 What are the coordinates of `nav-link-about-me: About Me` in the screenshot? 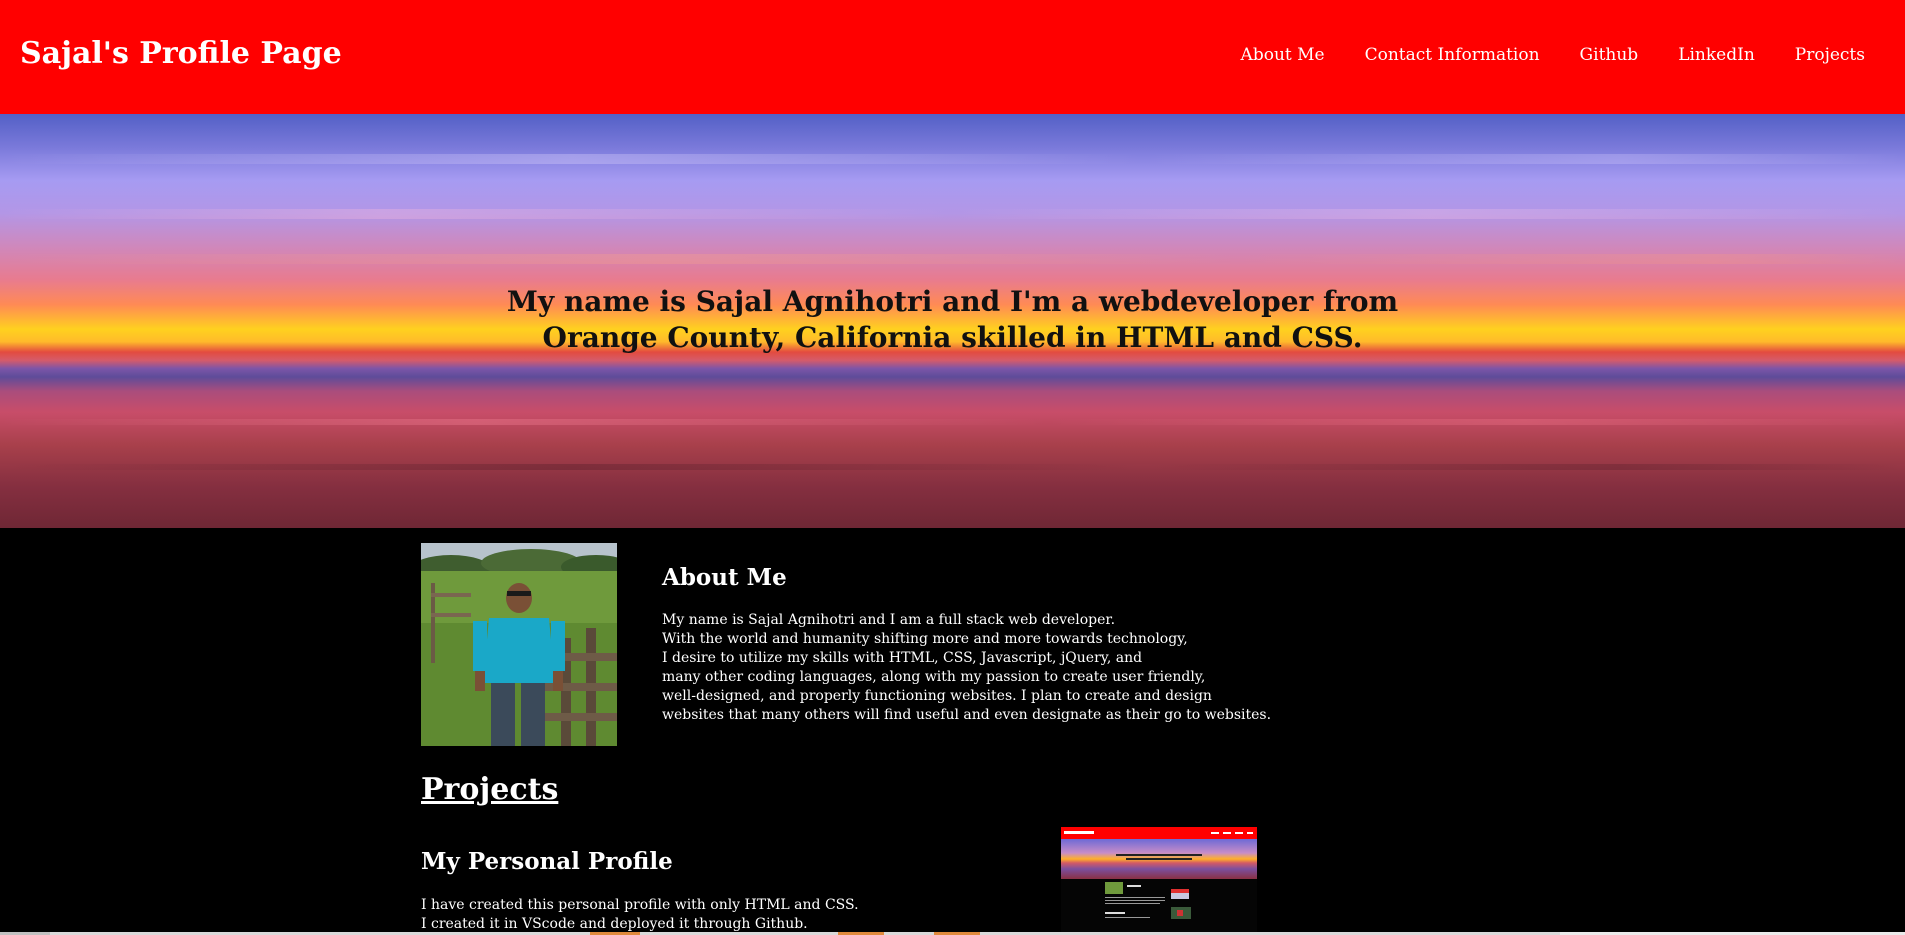 It's located at (1283, 55).